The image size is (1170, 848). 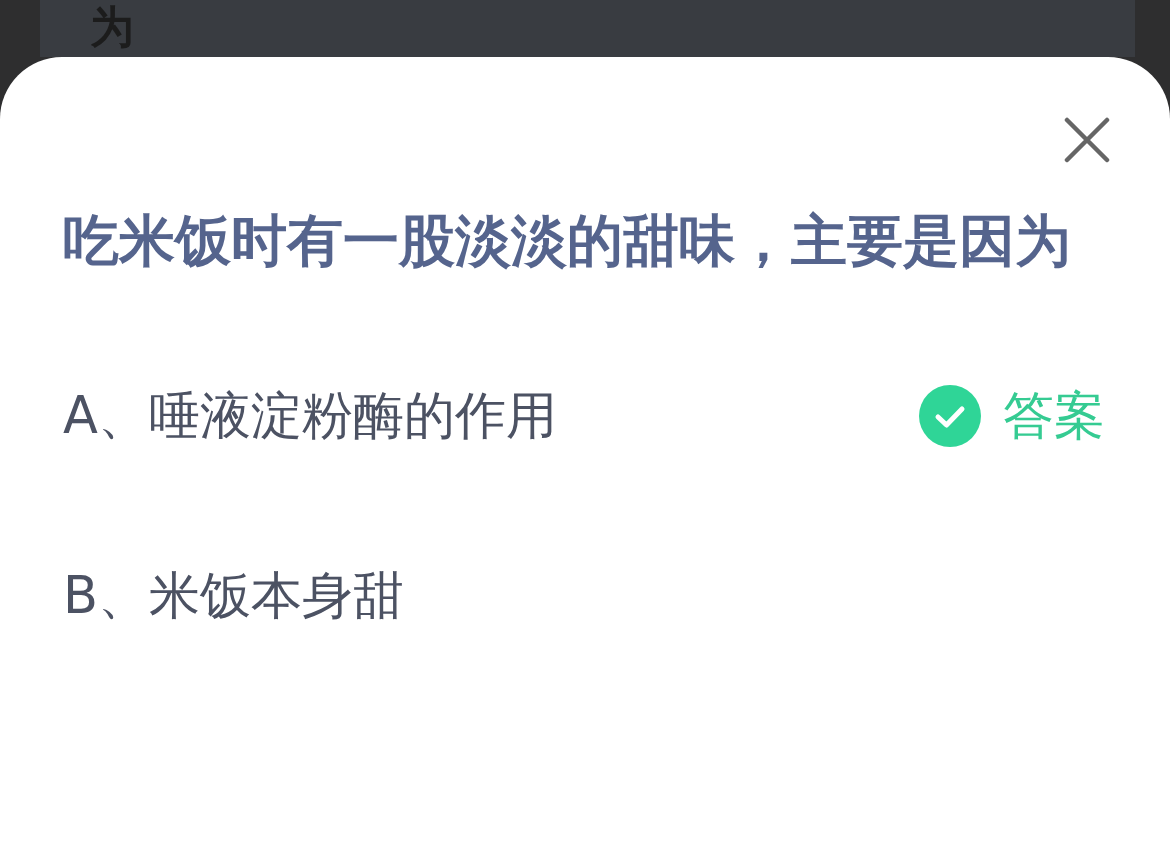 I want to click on answer-label: 答案, so click(x=1054, y=416).